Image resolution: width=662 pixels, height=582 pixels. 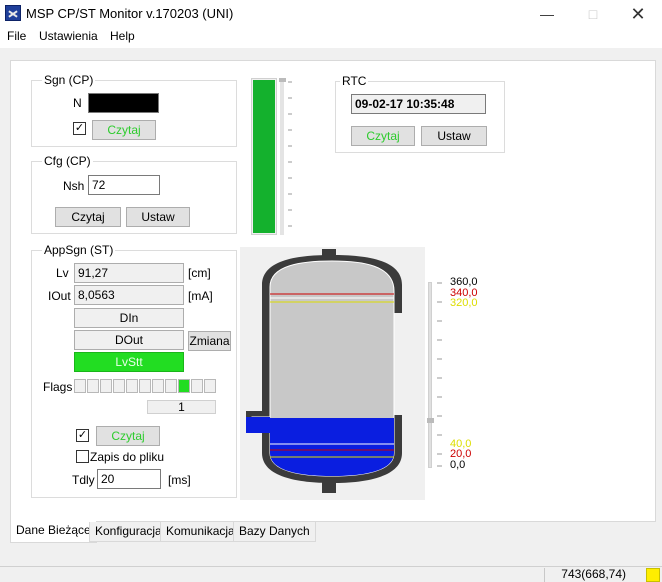 I want to click on tdly-field: 20, so click(x=129, y=479).